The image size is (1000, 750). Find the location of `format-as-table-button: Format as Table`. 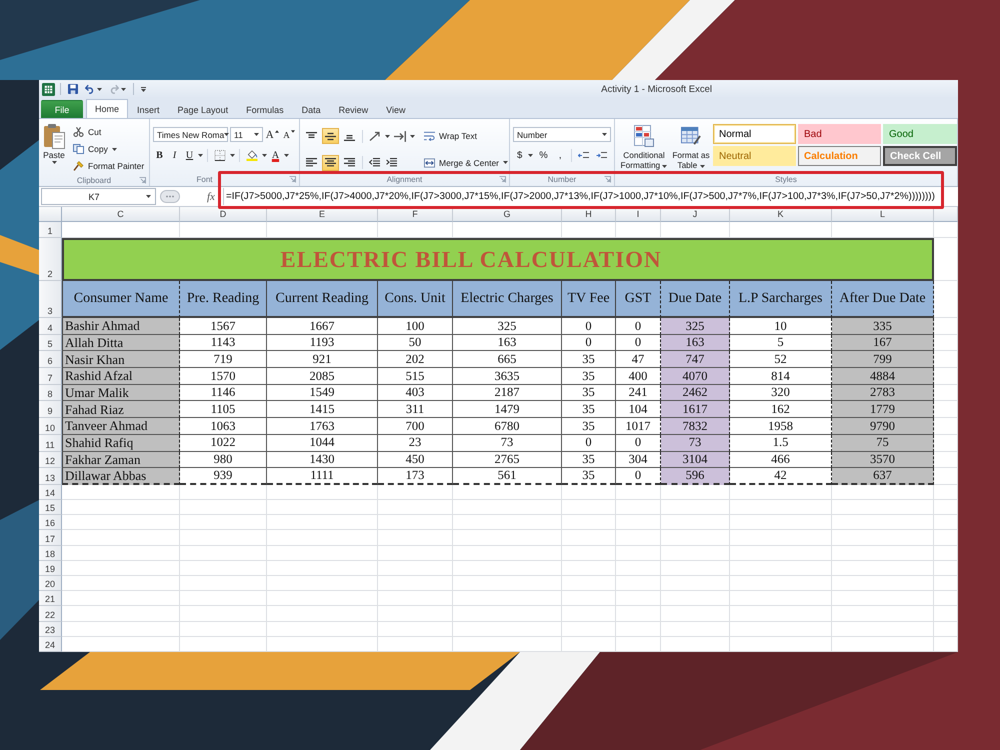

format-as-table-button: Format as Table is located at coordinates (691, 147).